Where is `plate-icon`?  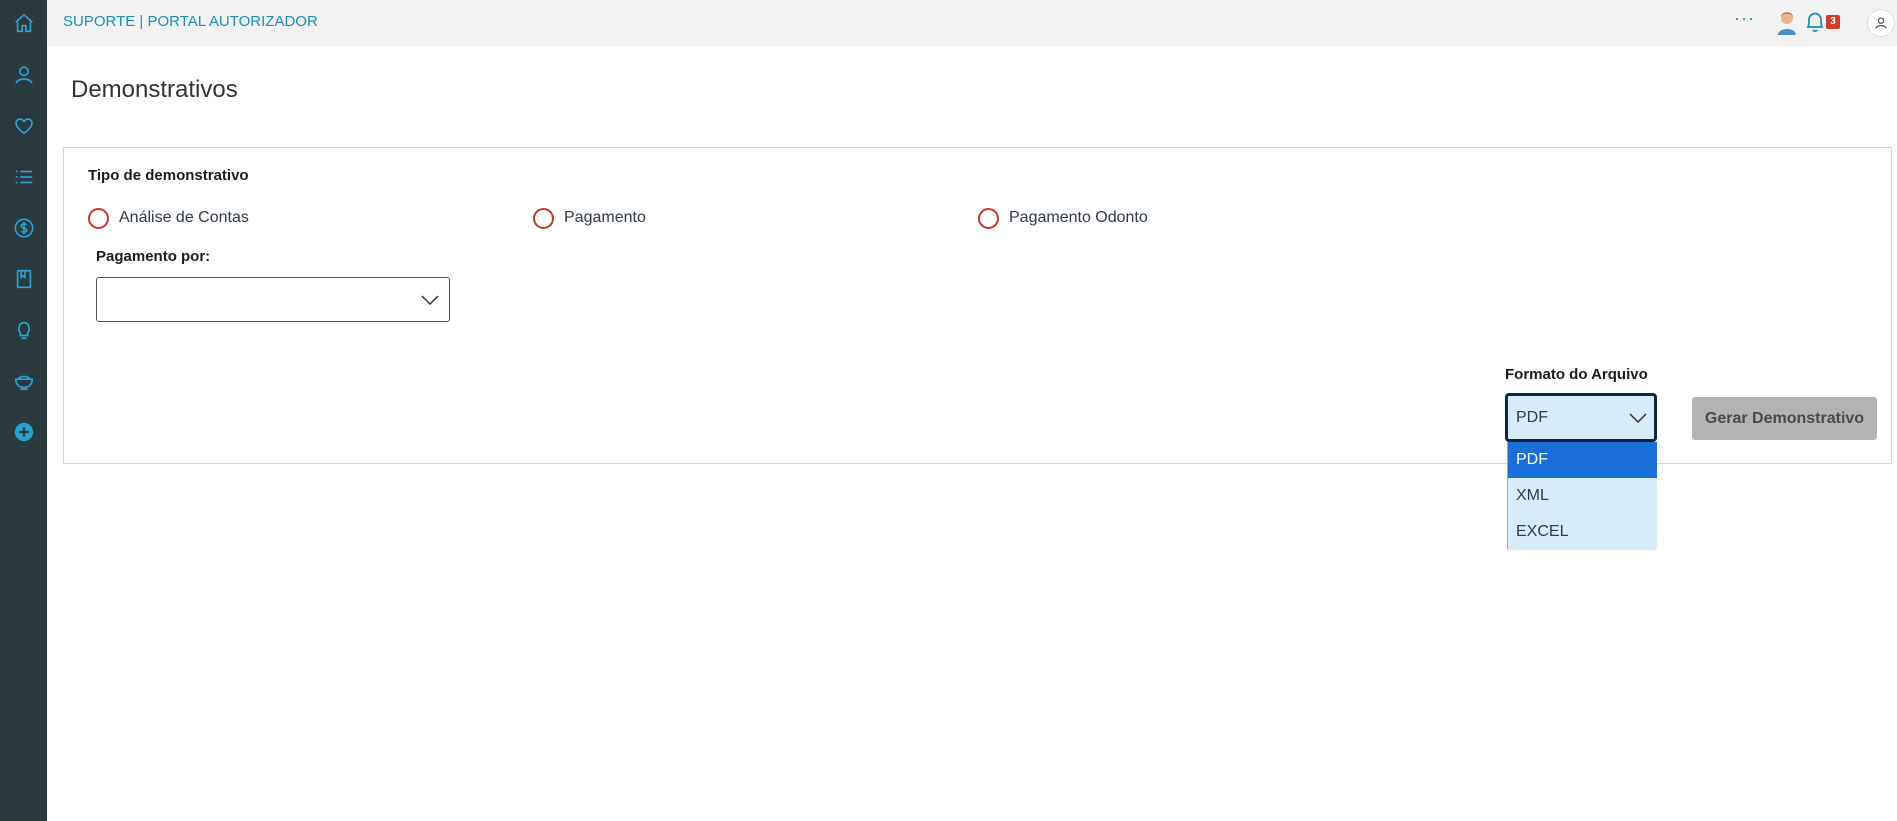
plate-icon is located at coordinates (23, 383).